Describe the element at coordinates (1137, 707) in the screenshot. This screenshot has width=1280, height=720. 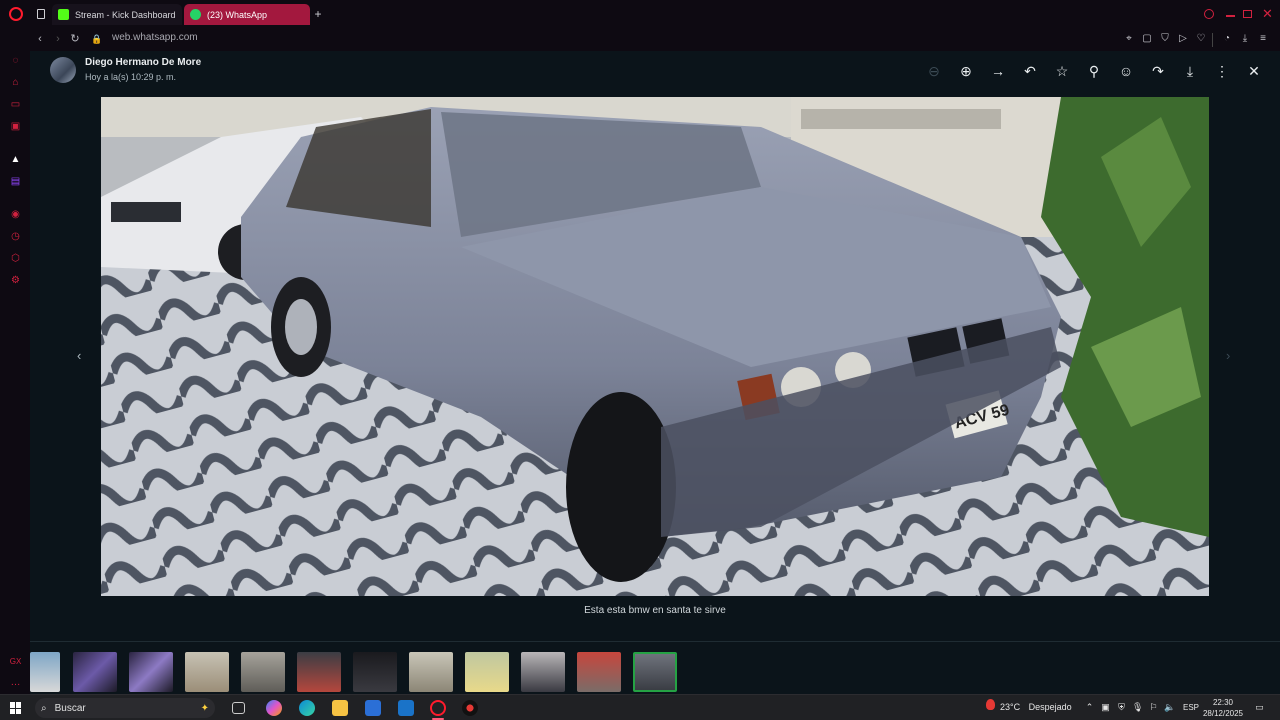
I see `microphone-icon: 🎙` at that location.